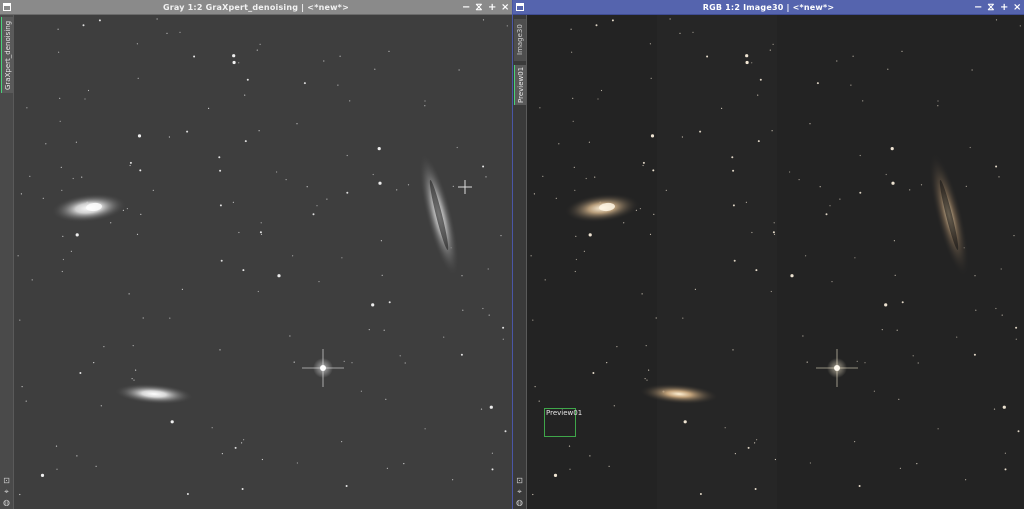 The height and width of the screenshot is (509, 1024). What do you see at coordinates (7, 55) in the screenshot?
I see `tab-graxpert-denoising: GraXpert_denoising` at bounding box center [7, 55].